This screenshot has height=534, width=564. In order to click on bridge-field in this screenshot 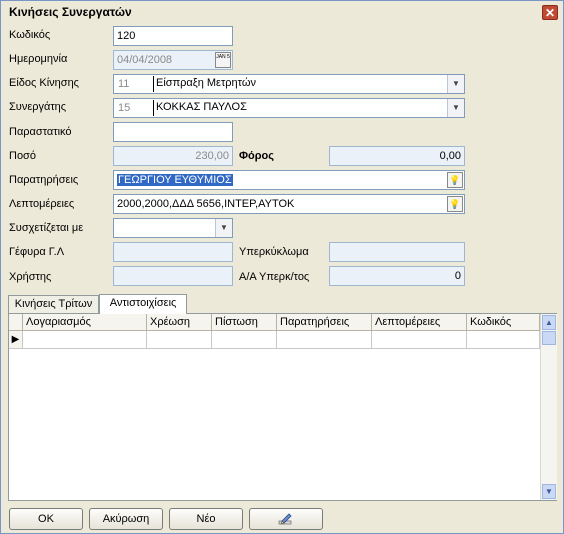, I will do `click(173, 252)`.